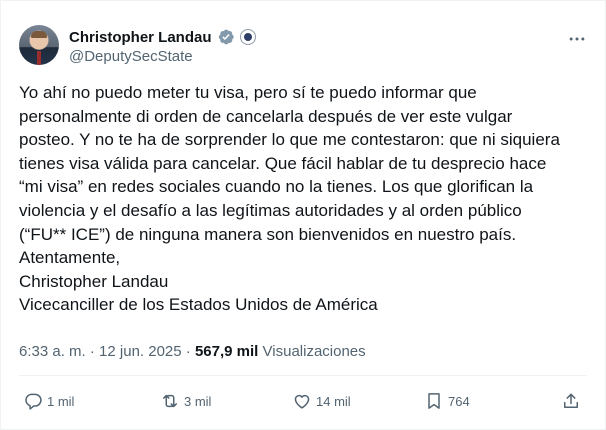  I want to click on verified-icon, so click(226, 37).